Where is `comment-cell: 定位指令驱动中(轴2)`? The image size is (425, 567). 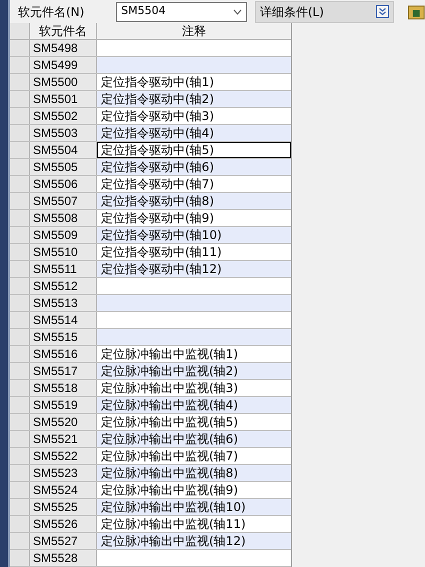 comment-cell: 定位指令驱动中(轴2) is located at coordinates (194, 99).